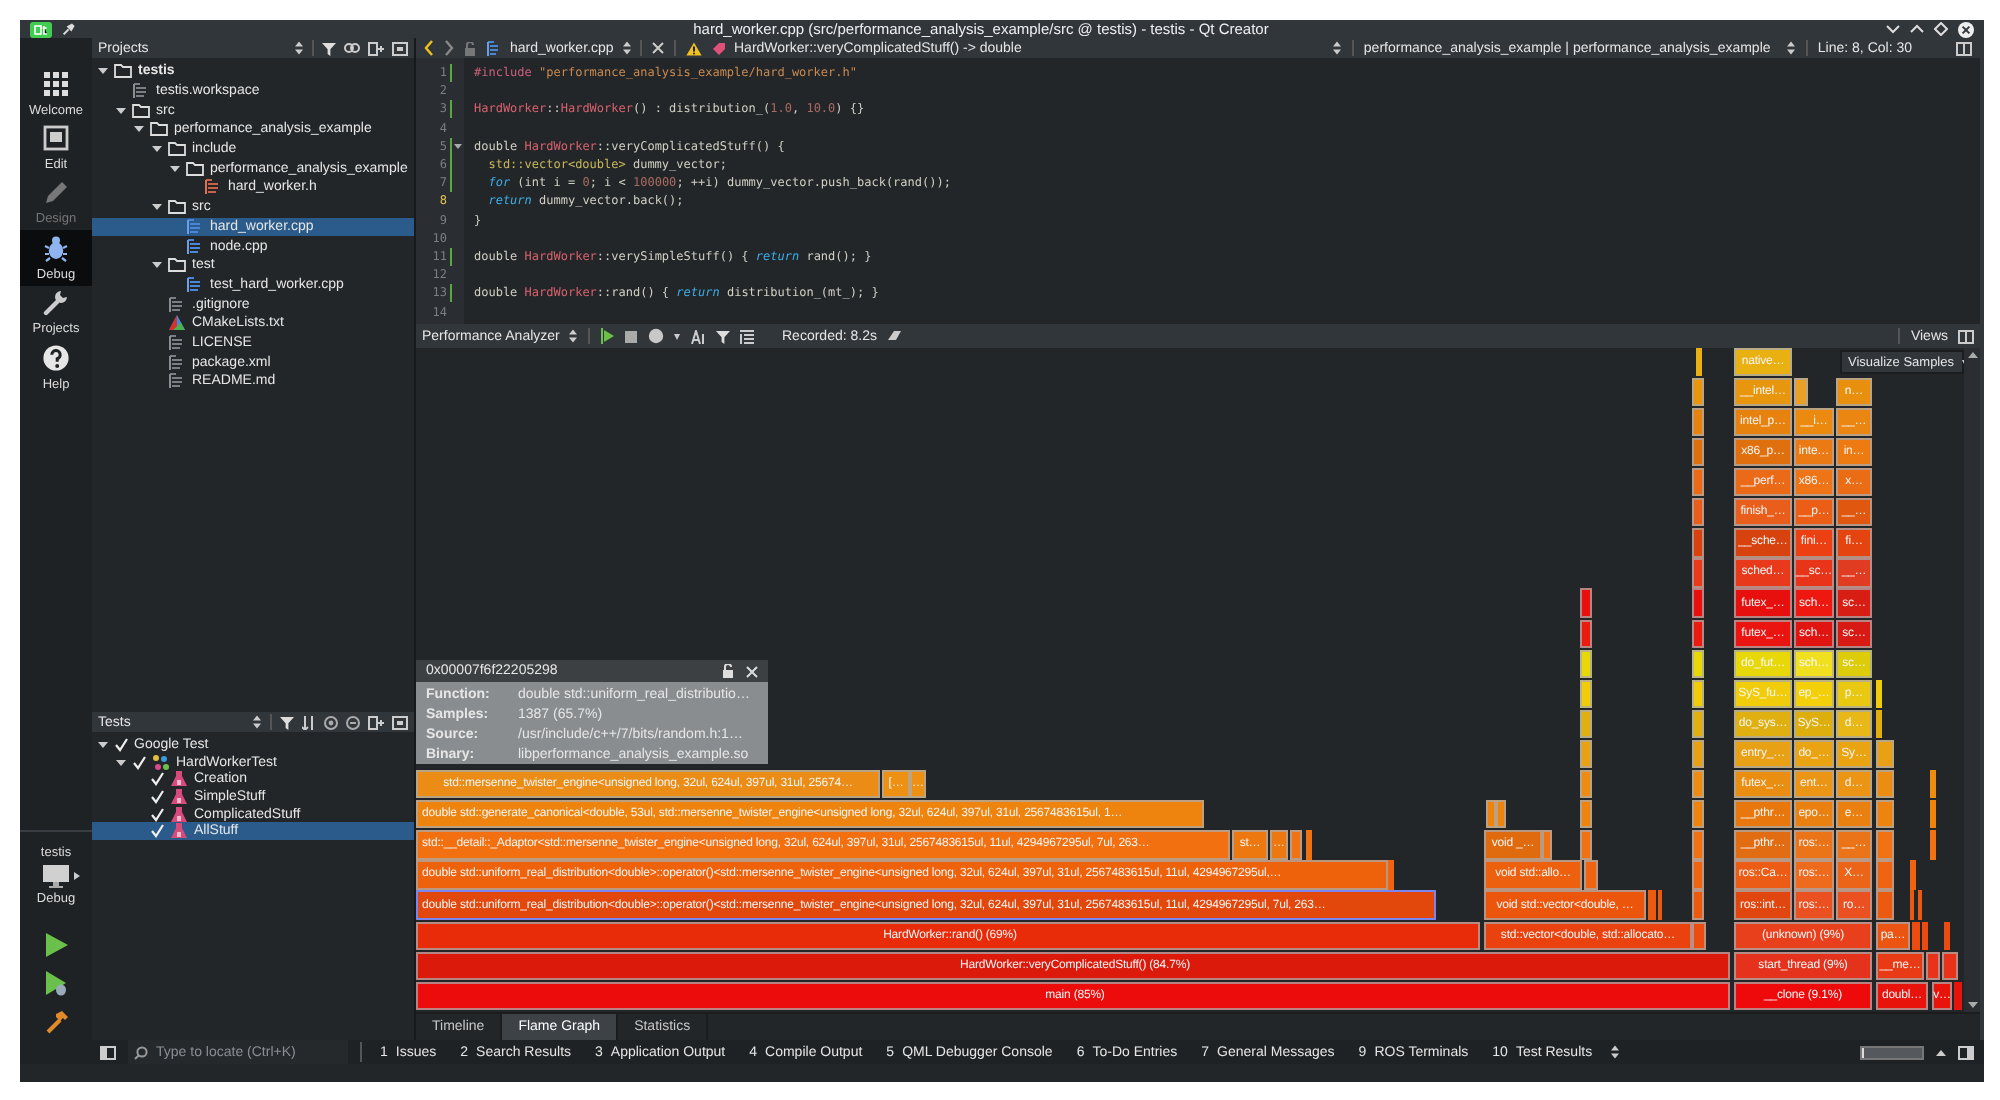 The width and height of the screenshot is (2000, 1100). I want to click on record-icon, so click(656, 336).